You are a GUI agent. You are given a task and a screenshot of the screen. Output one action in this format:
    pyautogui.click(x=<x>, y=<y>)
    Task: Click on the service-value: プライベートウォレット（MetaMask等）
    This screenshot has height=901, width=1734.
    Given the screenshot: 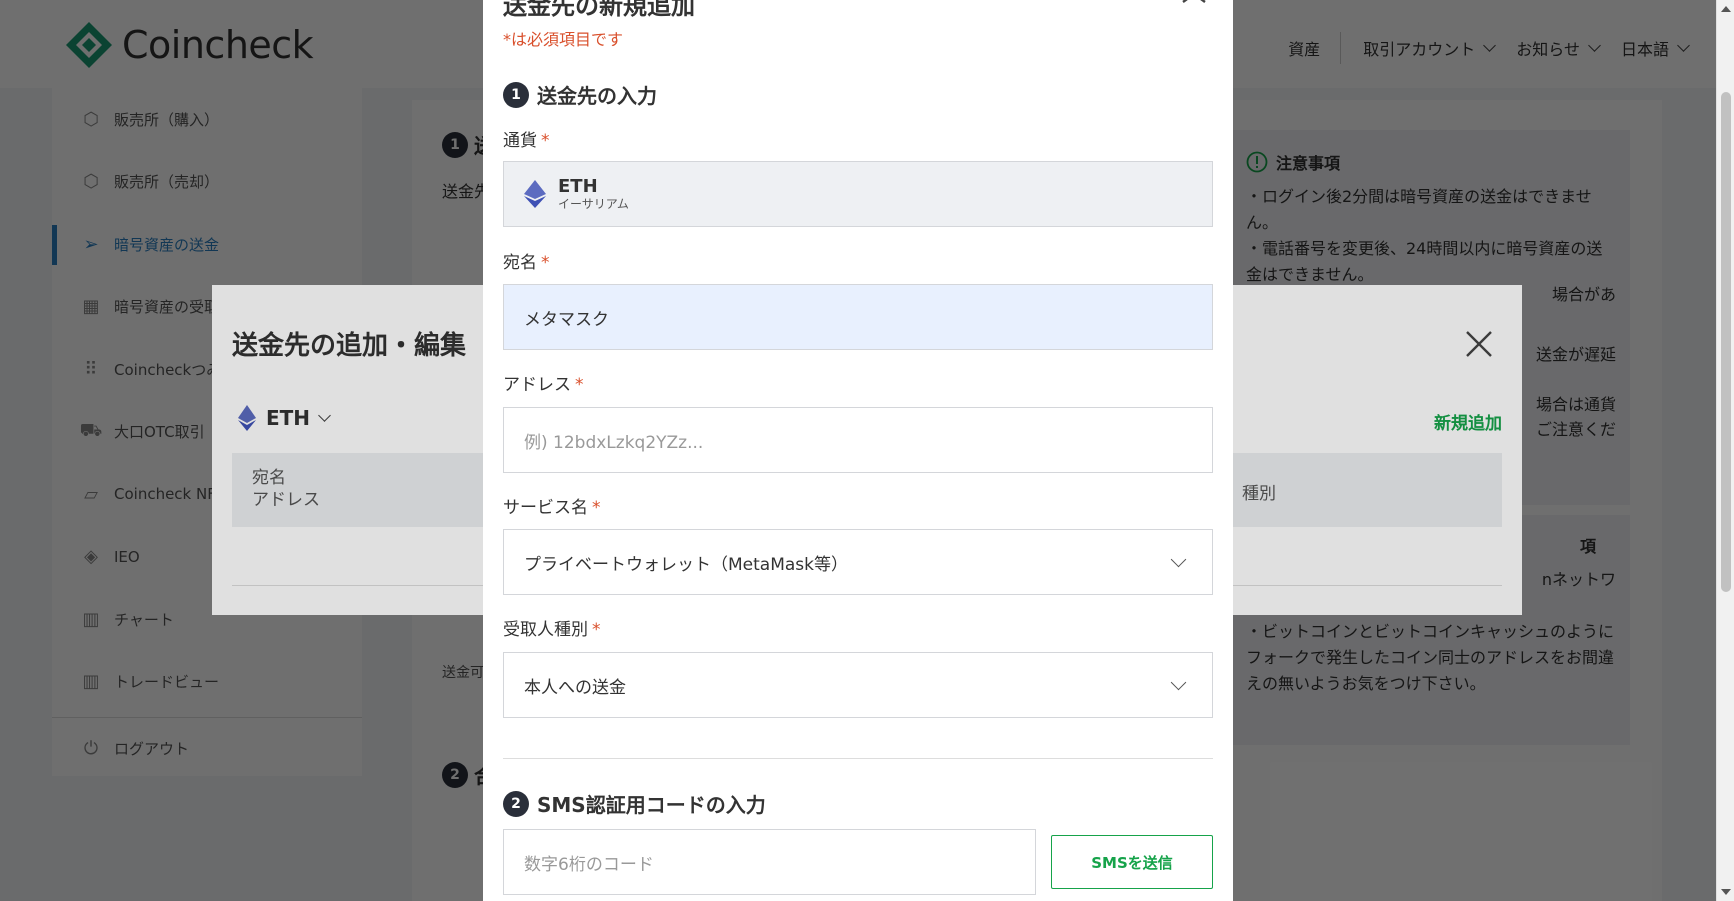 What is the action you would take?
    pyautogui.click(x=686, y=564)
    